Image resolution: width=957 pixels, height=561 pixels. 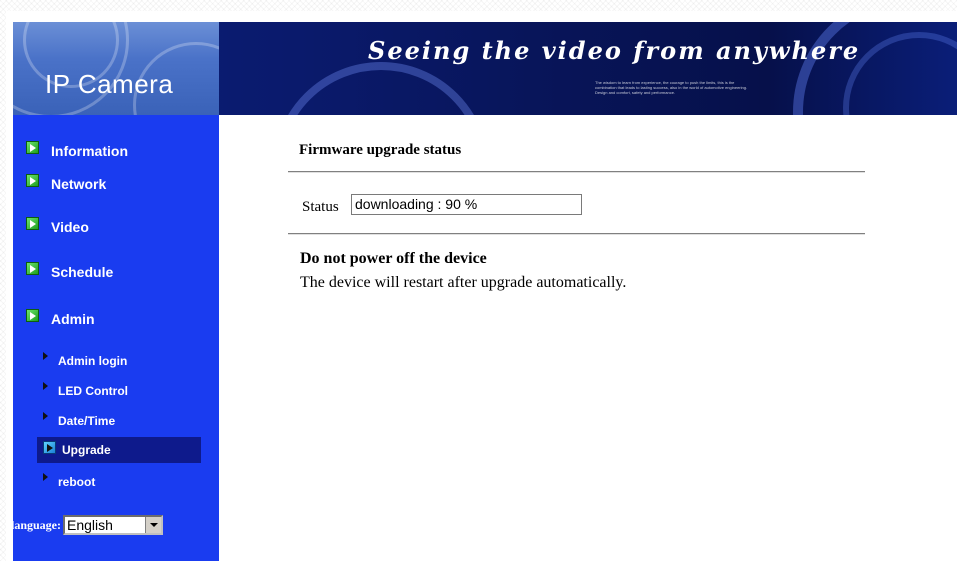 What do you see at coordinates (614, 50) in the screenshot?
I see `banner-slogan: Seeing the video from anywhere` at bounding box center [614, 50].